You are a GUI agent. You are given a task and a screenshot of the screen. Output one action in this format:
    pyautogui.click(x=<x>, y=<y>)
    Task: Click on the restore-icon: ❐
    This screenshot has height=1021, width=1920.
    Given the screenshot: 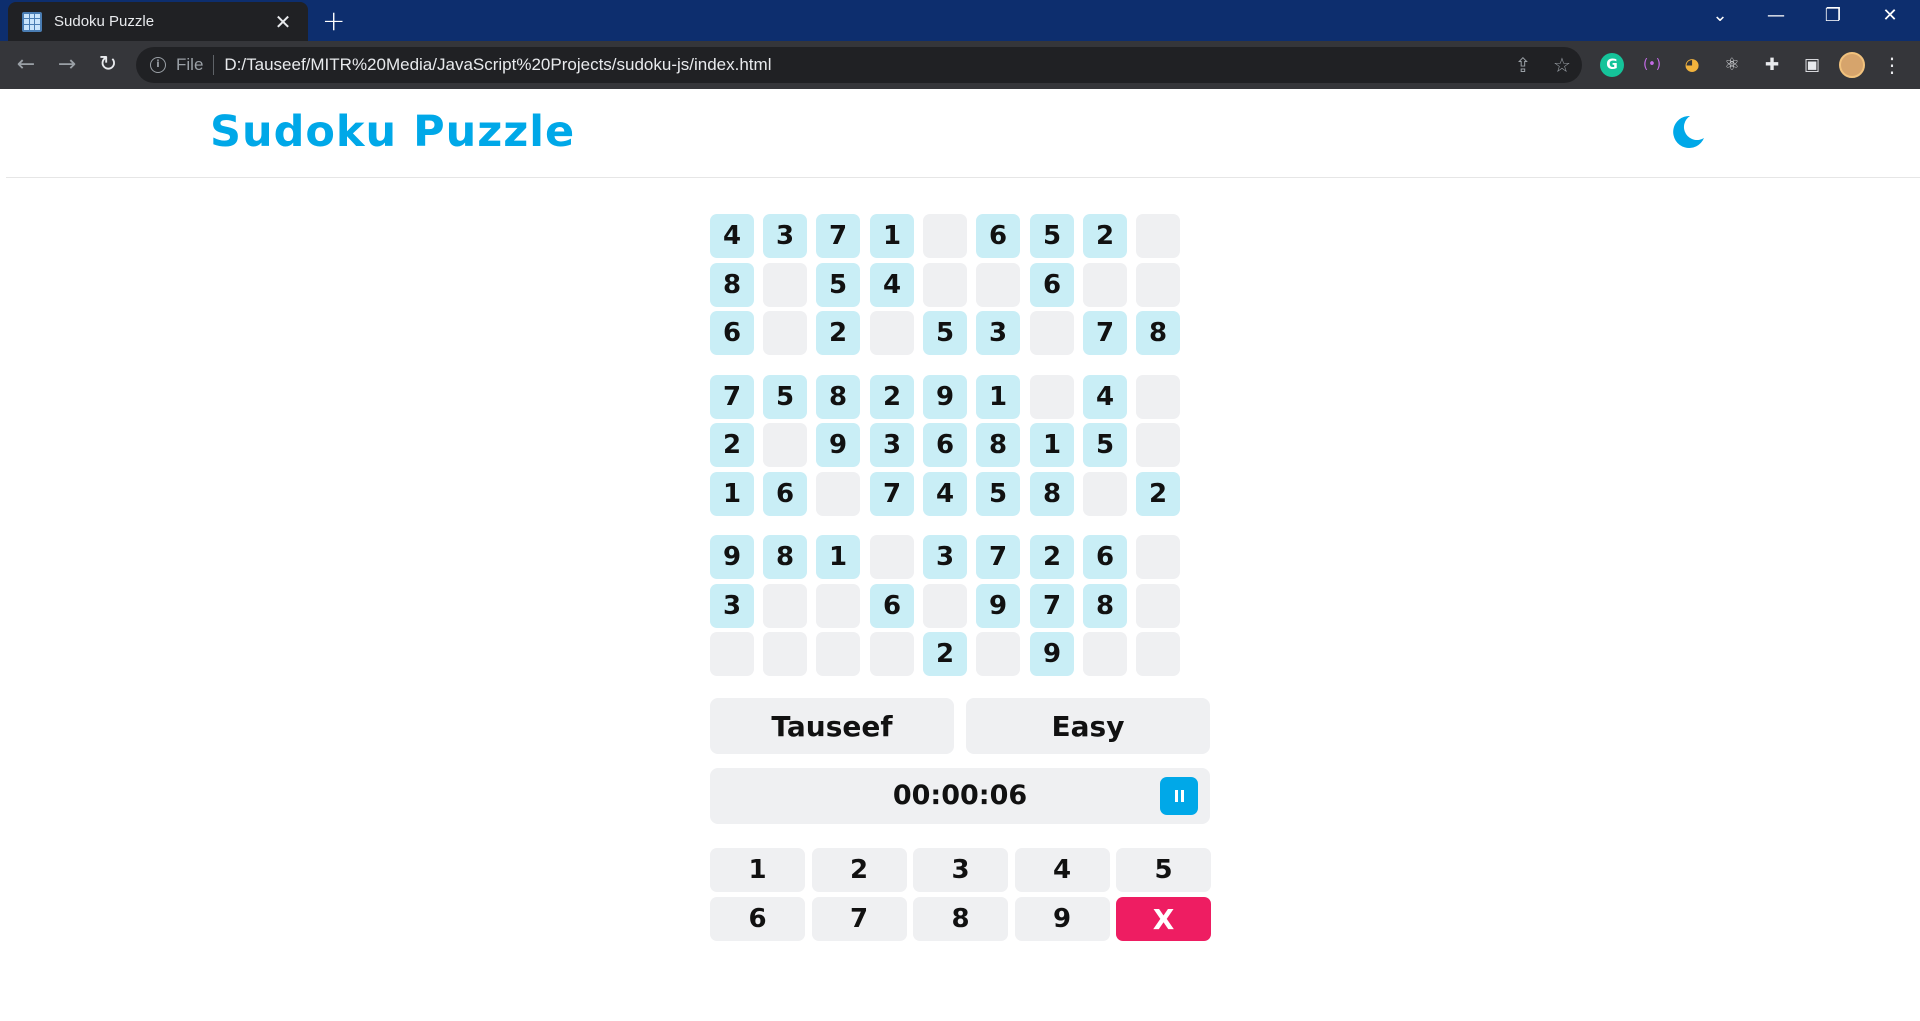 What is the action you would take?
    pyautogui.click(x=1833, y=15)
    